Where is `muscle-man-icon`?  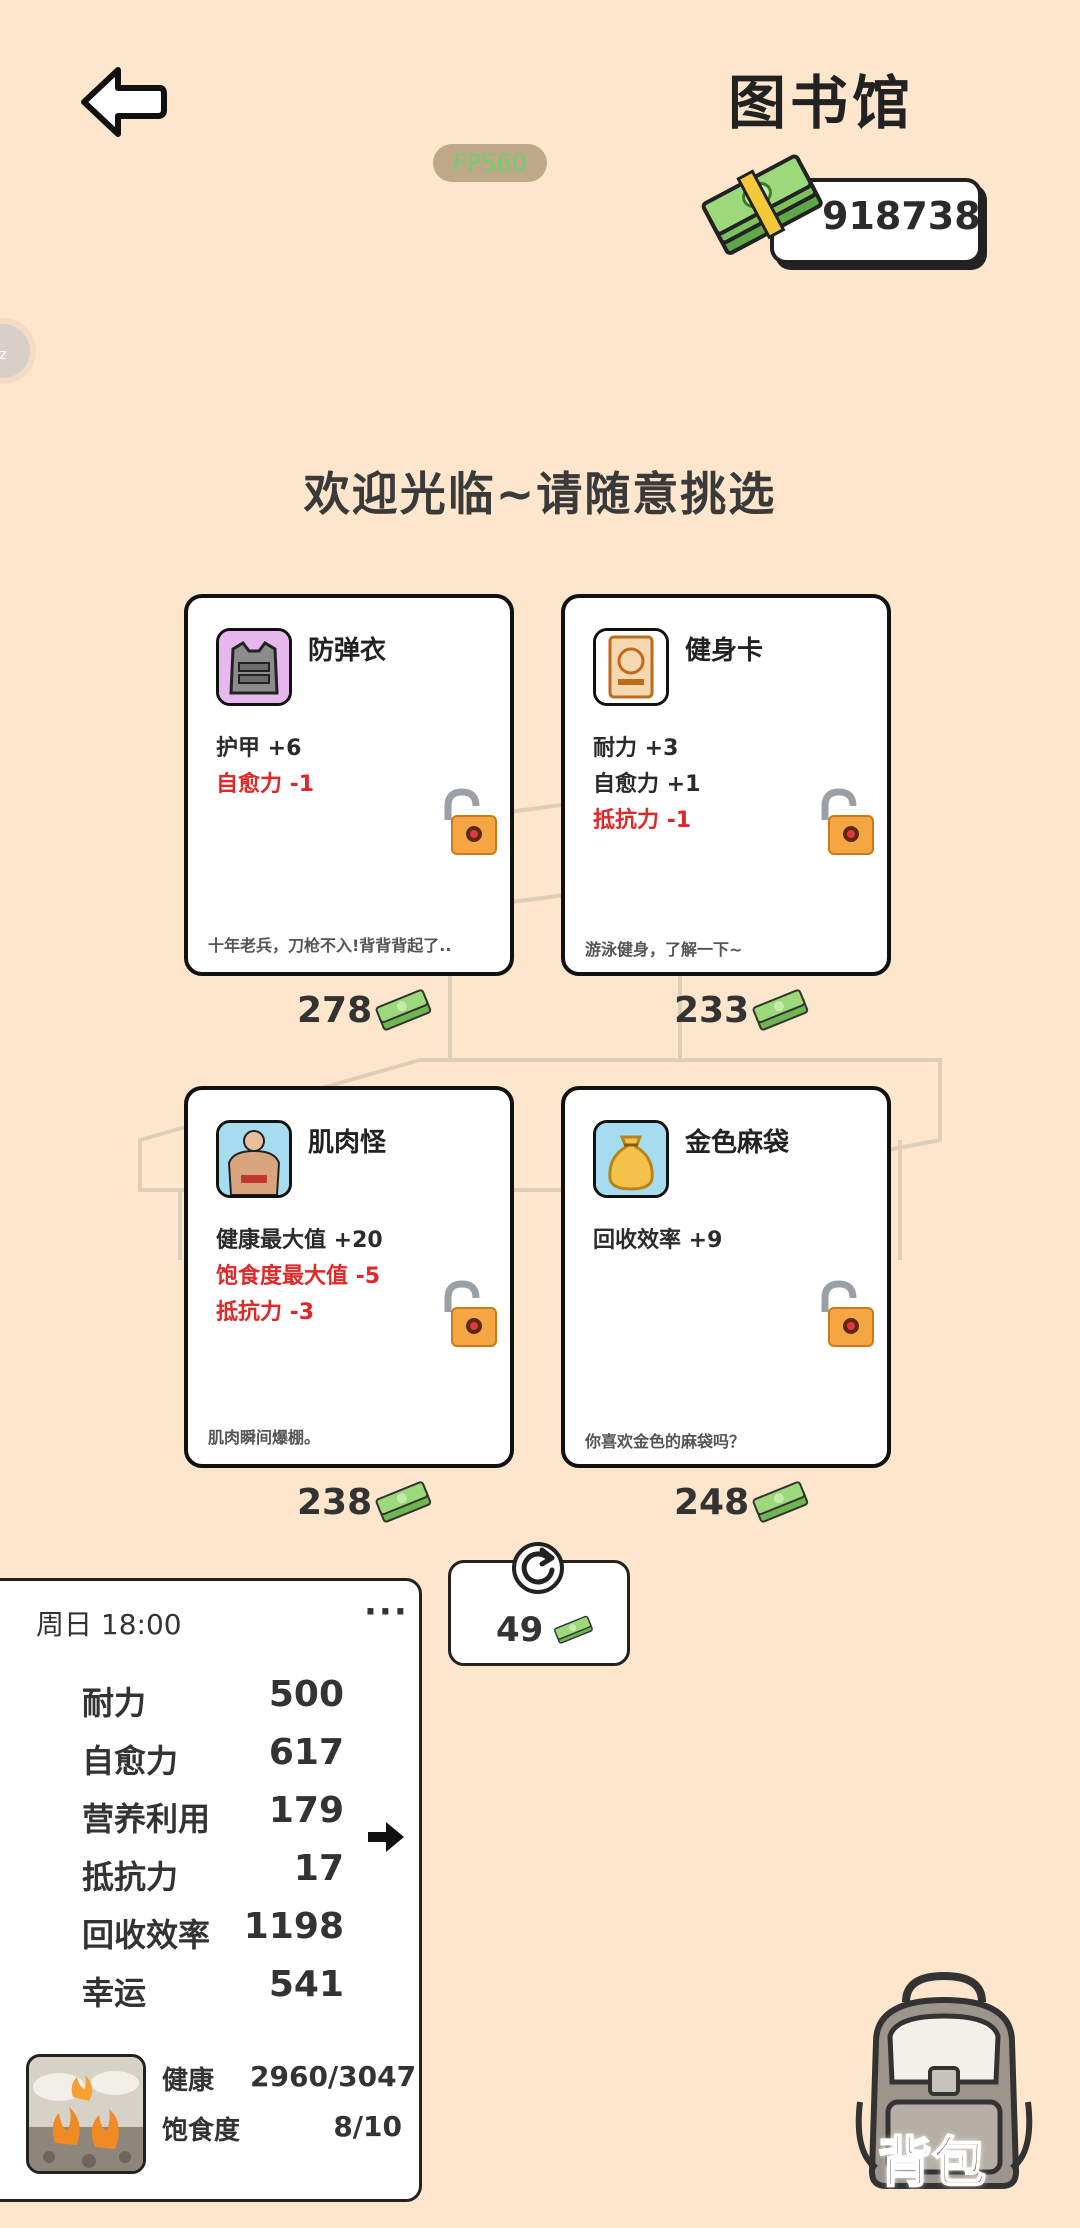
muscle-man-icon is located at coordinates (254, 1159).